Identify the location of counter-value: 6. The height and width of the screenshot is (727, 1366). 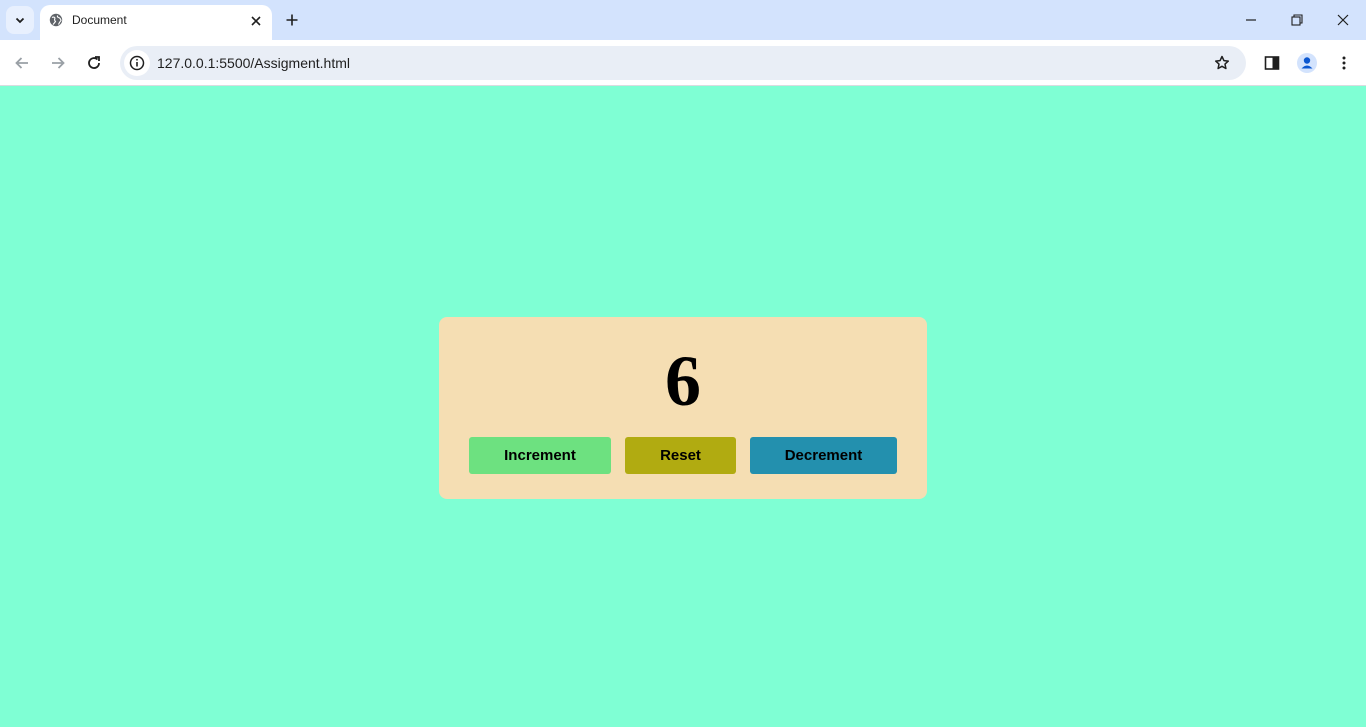
(683, 381).